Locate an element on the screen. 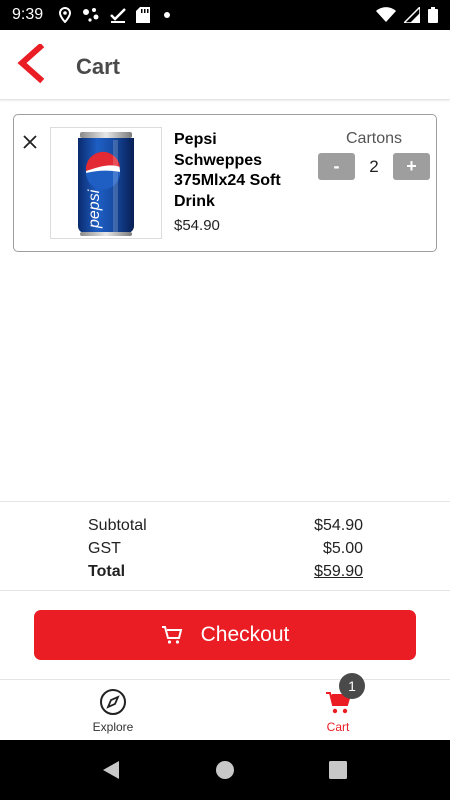  wifi-icon is located at coordinates (386, 14).